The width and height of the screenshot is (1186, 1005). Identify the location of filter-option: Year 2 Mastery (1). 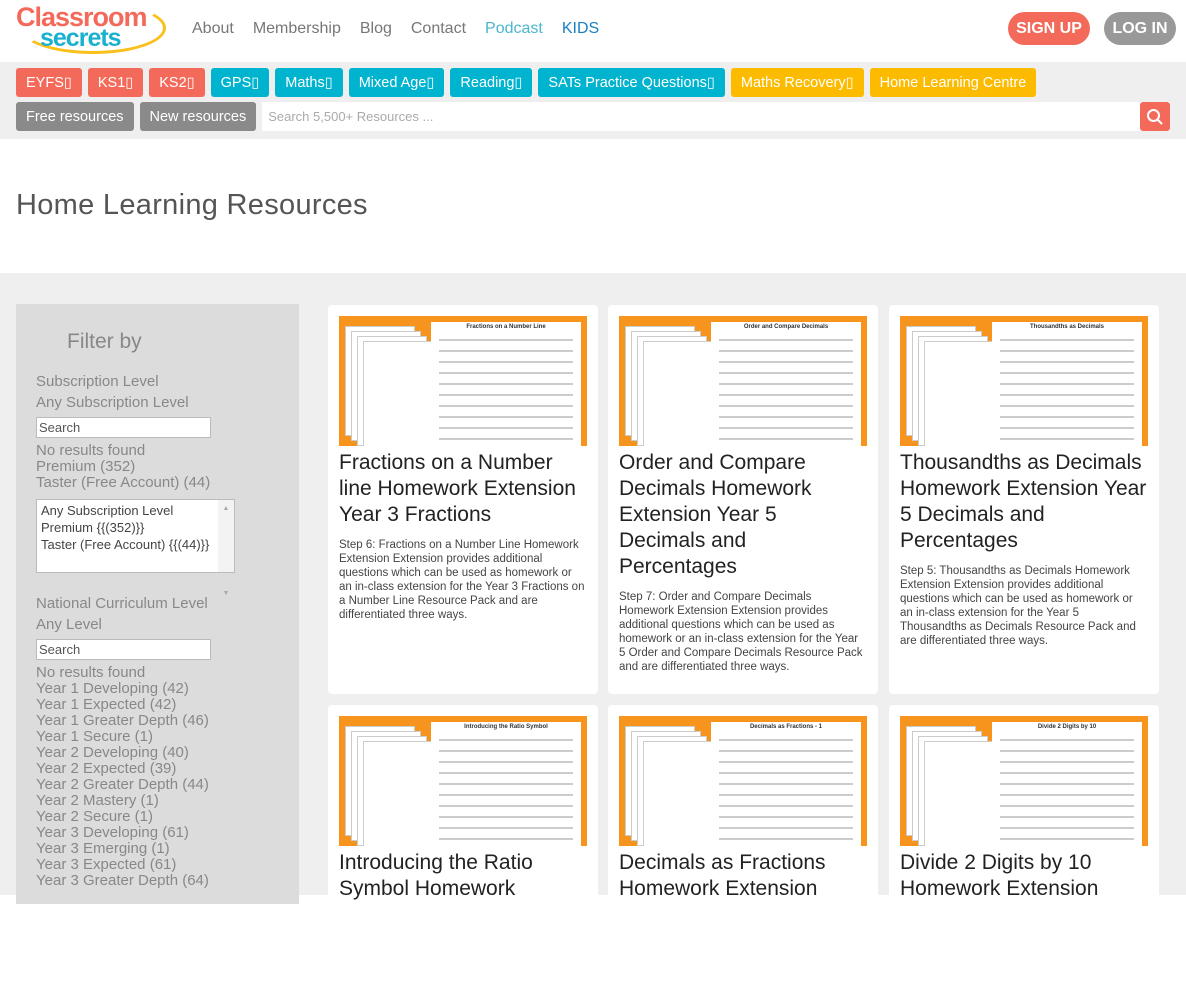
(157, 801).